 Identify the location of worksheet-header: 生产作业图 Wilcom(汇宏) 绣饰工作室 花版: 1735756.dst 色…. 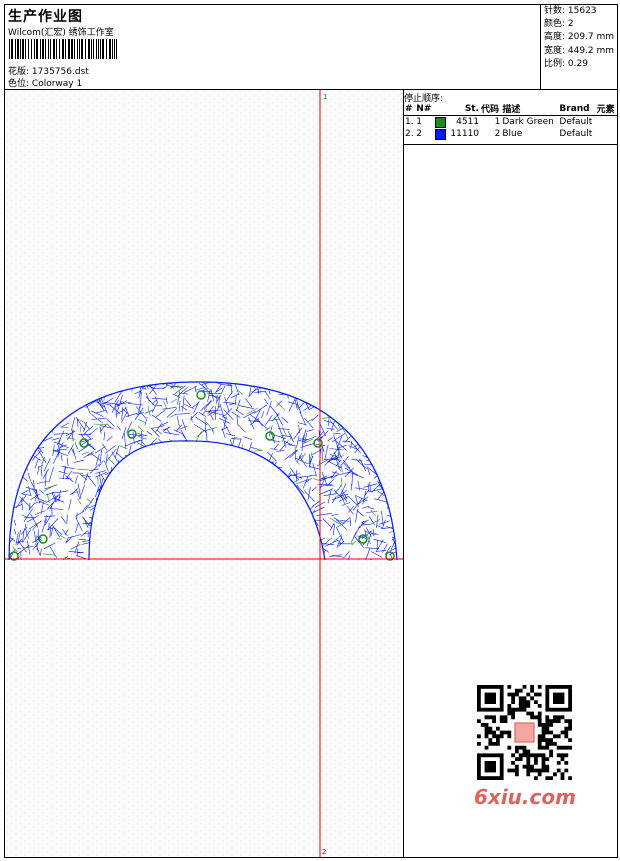
(311, 47).